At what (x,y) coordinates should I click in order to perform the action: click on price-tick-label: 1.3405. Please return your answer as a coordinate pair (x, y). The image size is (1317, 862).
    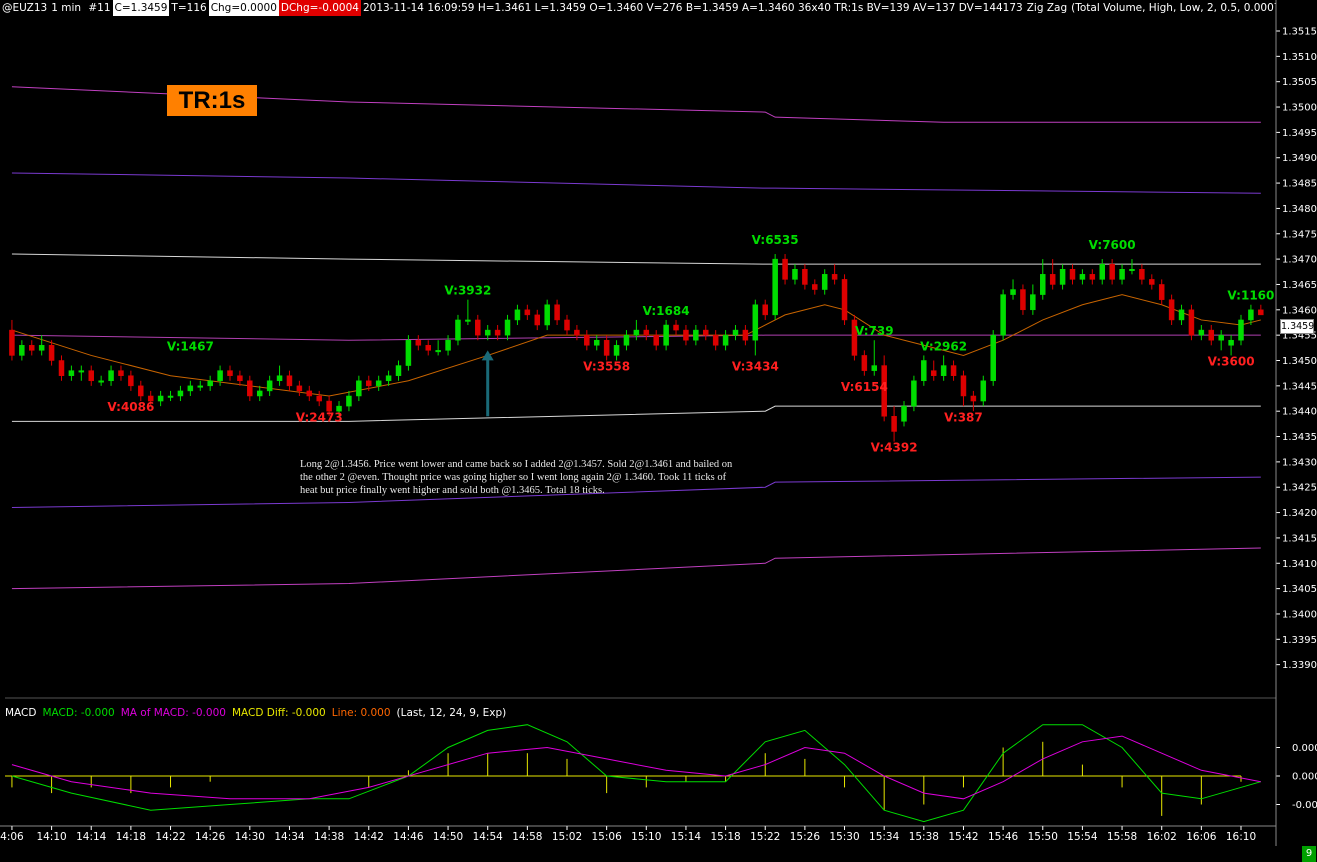
    Looking at the image, I should click on (1299, 589).